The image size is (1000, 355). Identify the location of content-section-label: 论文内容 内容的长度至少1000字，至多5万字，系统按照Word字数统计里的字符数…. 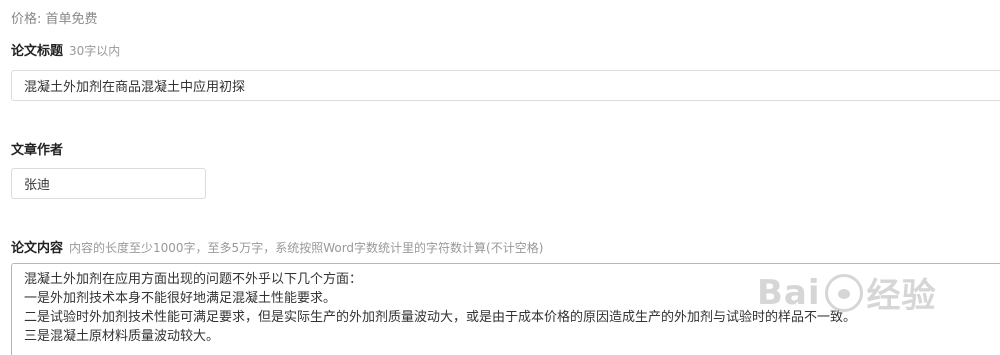
(277, 246).